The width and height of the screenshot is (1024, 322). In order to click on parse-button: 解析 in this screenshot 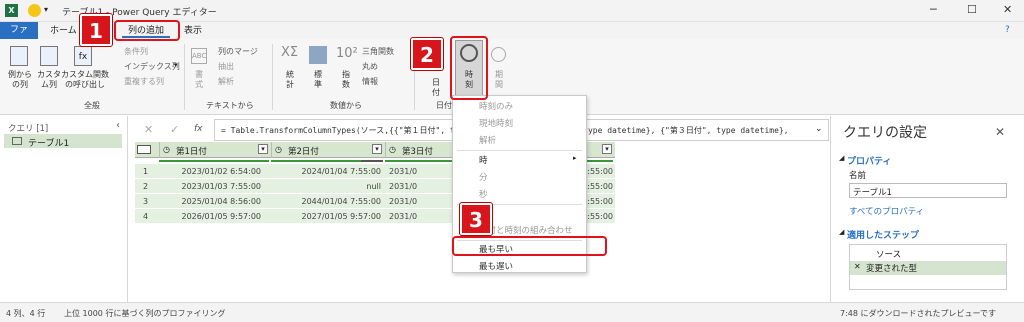, I will do `click(226, 81)`.